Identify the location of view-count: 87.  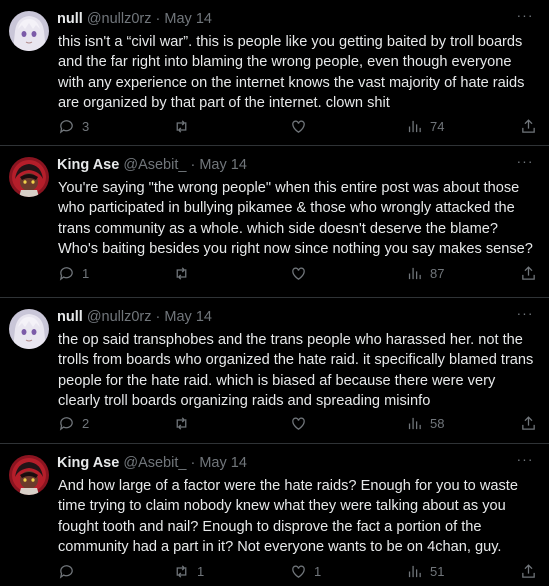
(437, 273).